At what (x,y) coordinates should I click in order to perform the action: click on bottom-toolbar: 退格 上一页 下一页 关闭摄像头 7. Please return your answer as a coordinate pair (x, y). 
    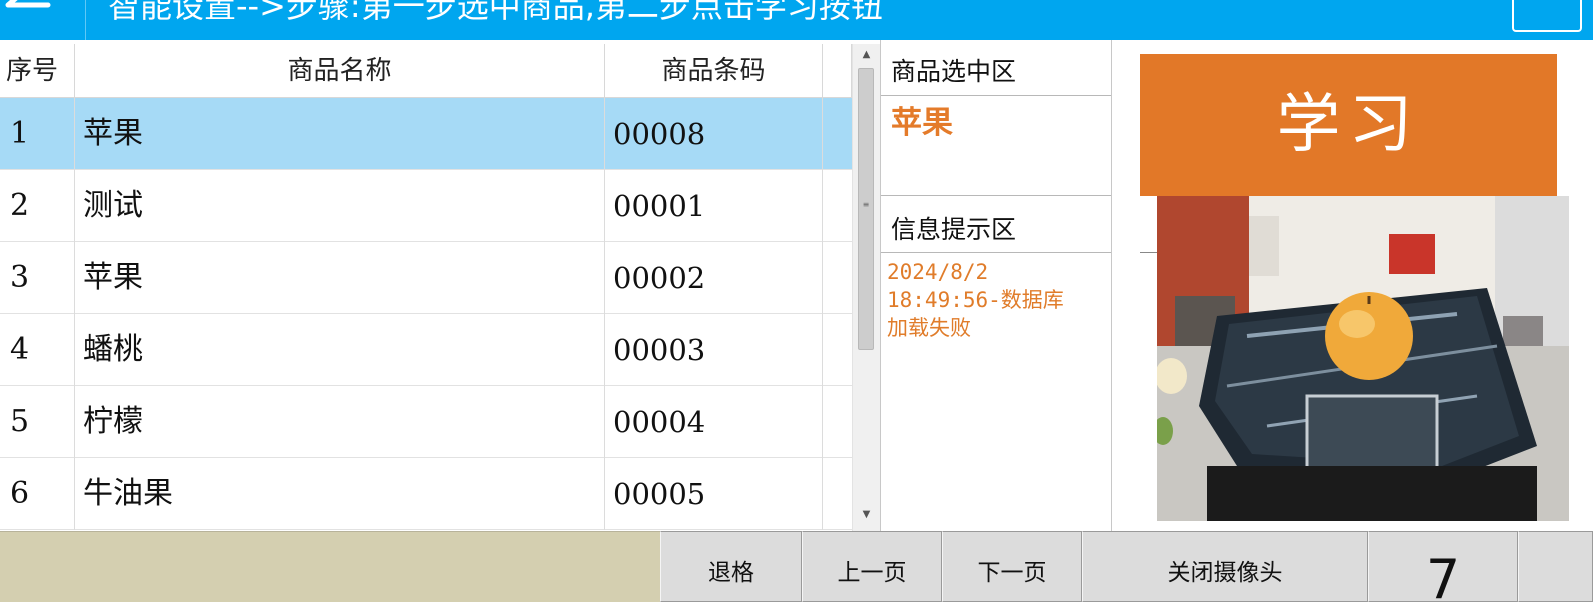
    Looking at the image, I should click on (796, 566).